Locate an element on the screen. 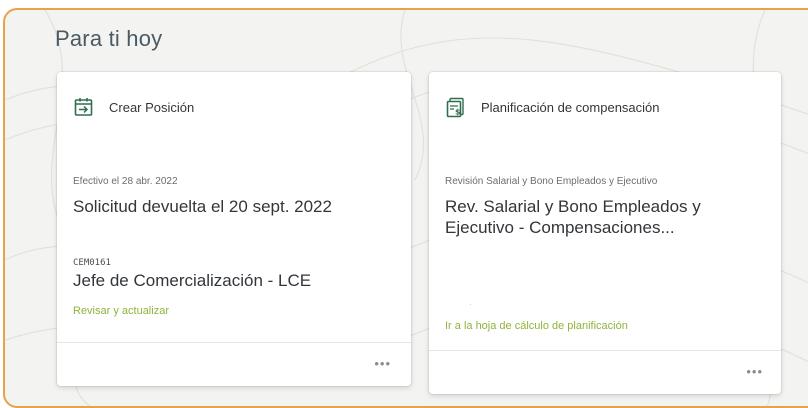 The image size is (808, 408). card-header: $ Planificación de compensación is located at coordinates (552, 107).